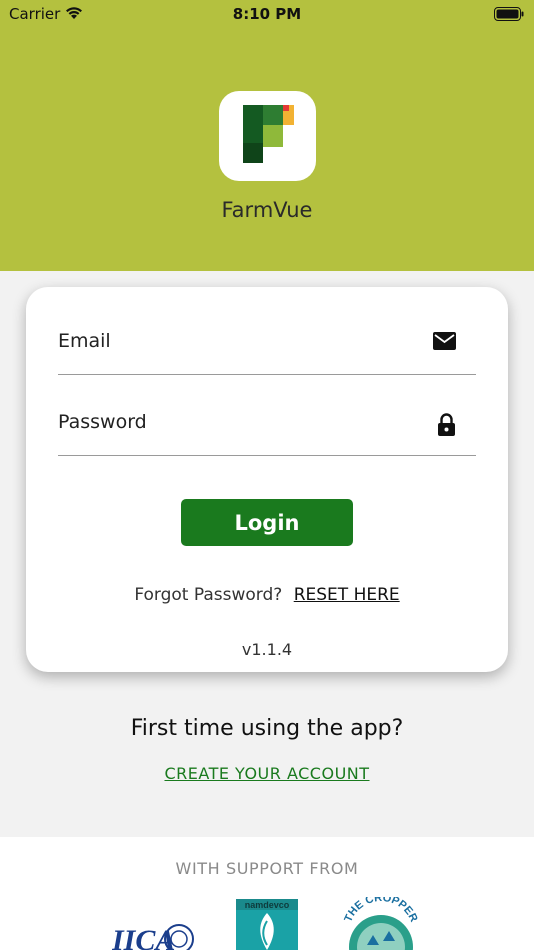 This screenshot has height=950, width=534. Describe the element at coordinates (444, 341) in the screenshot. I see `envelope-icon` at that location.